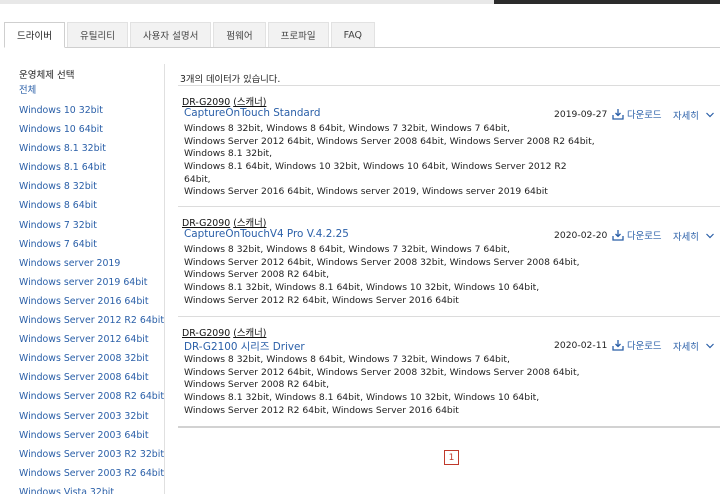 Image resolution: width=720 pixels, height=494 pixels. I want to click on sidebar-title: 운영체제 선택, so click(47, 75).